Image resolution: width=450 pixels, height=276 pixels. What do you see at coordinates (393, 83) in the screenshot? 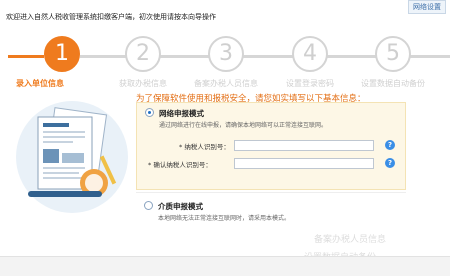
I see `step-5-label: 设置数据自动备份` at bounding box center [393, 83].